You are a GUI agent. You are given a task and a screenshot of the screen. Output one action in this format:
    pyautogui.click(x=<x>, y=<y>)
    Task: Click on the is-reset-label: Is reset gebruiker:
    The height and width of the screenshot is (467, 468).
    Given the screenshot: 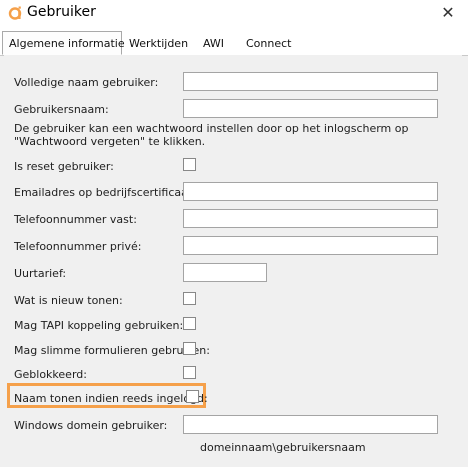 What is the action you would take?
    pyautogui.click(x=64, y=166)
    